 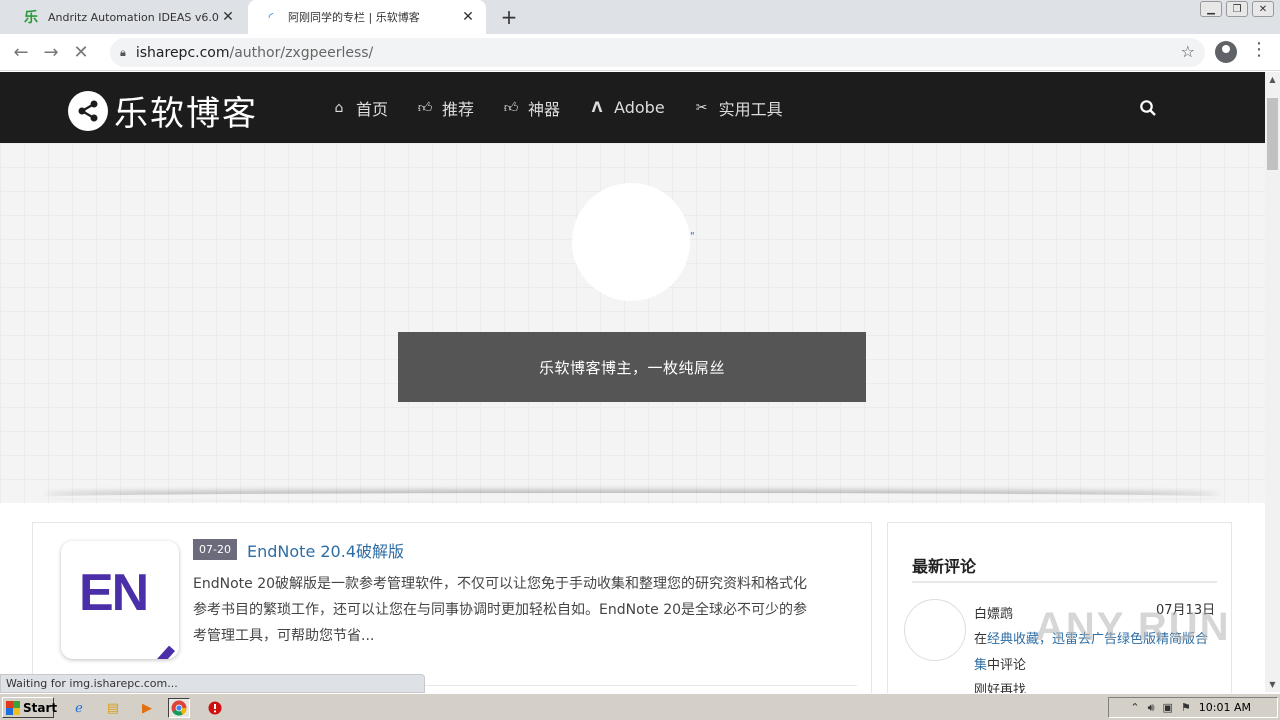 I want to click on tab-title: 阿刚同学的专栏 | 乐软博客, so click(x=354, y=17).